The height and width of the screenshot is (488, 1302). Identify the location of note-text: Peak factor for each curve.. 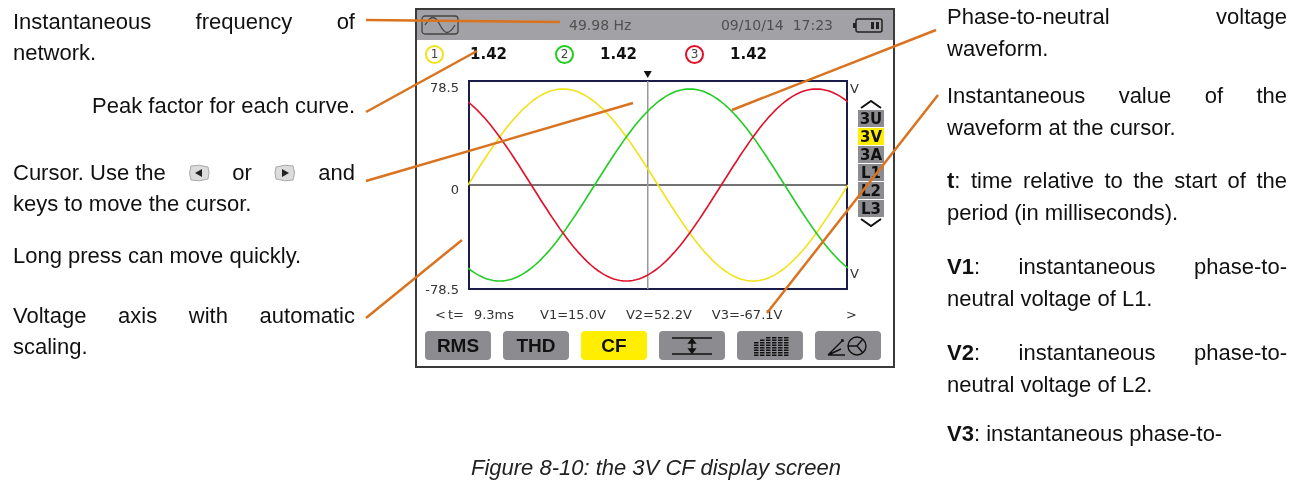
(223, 106).